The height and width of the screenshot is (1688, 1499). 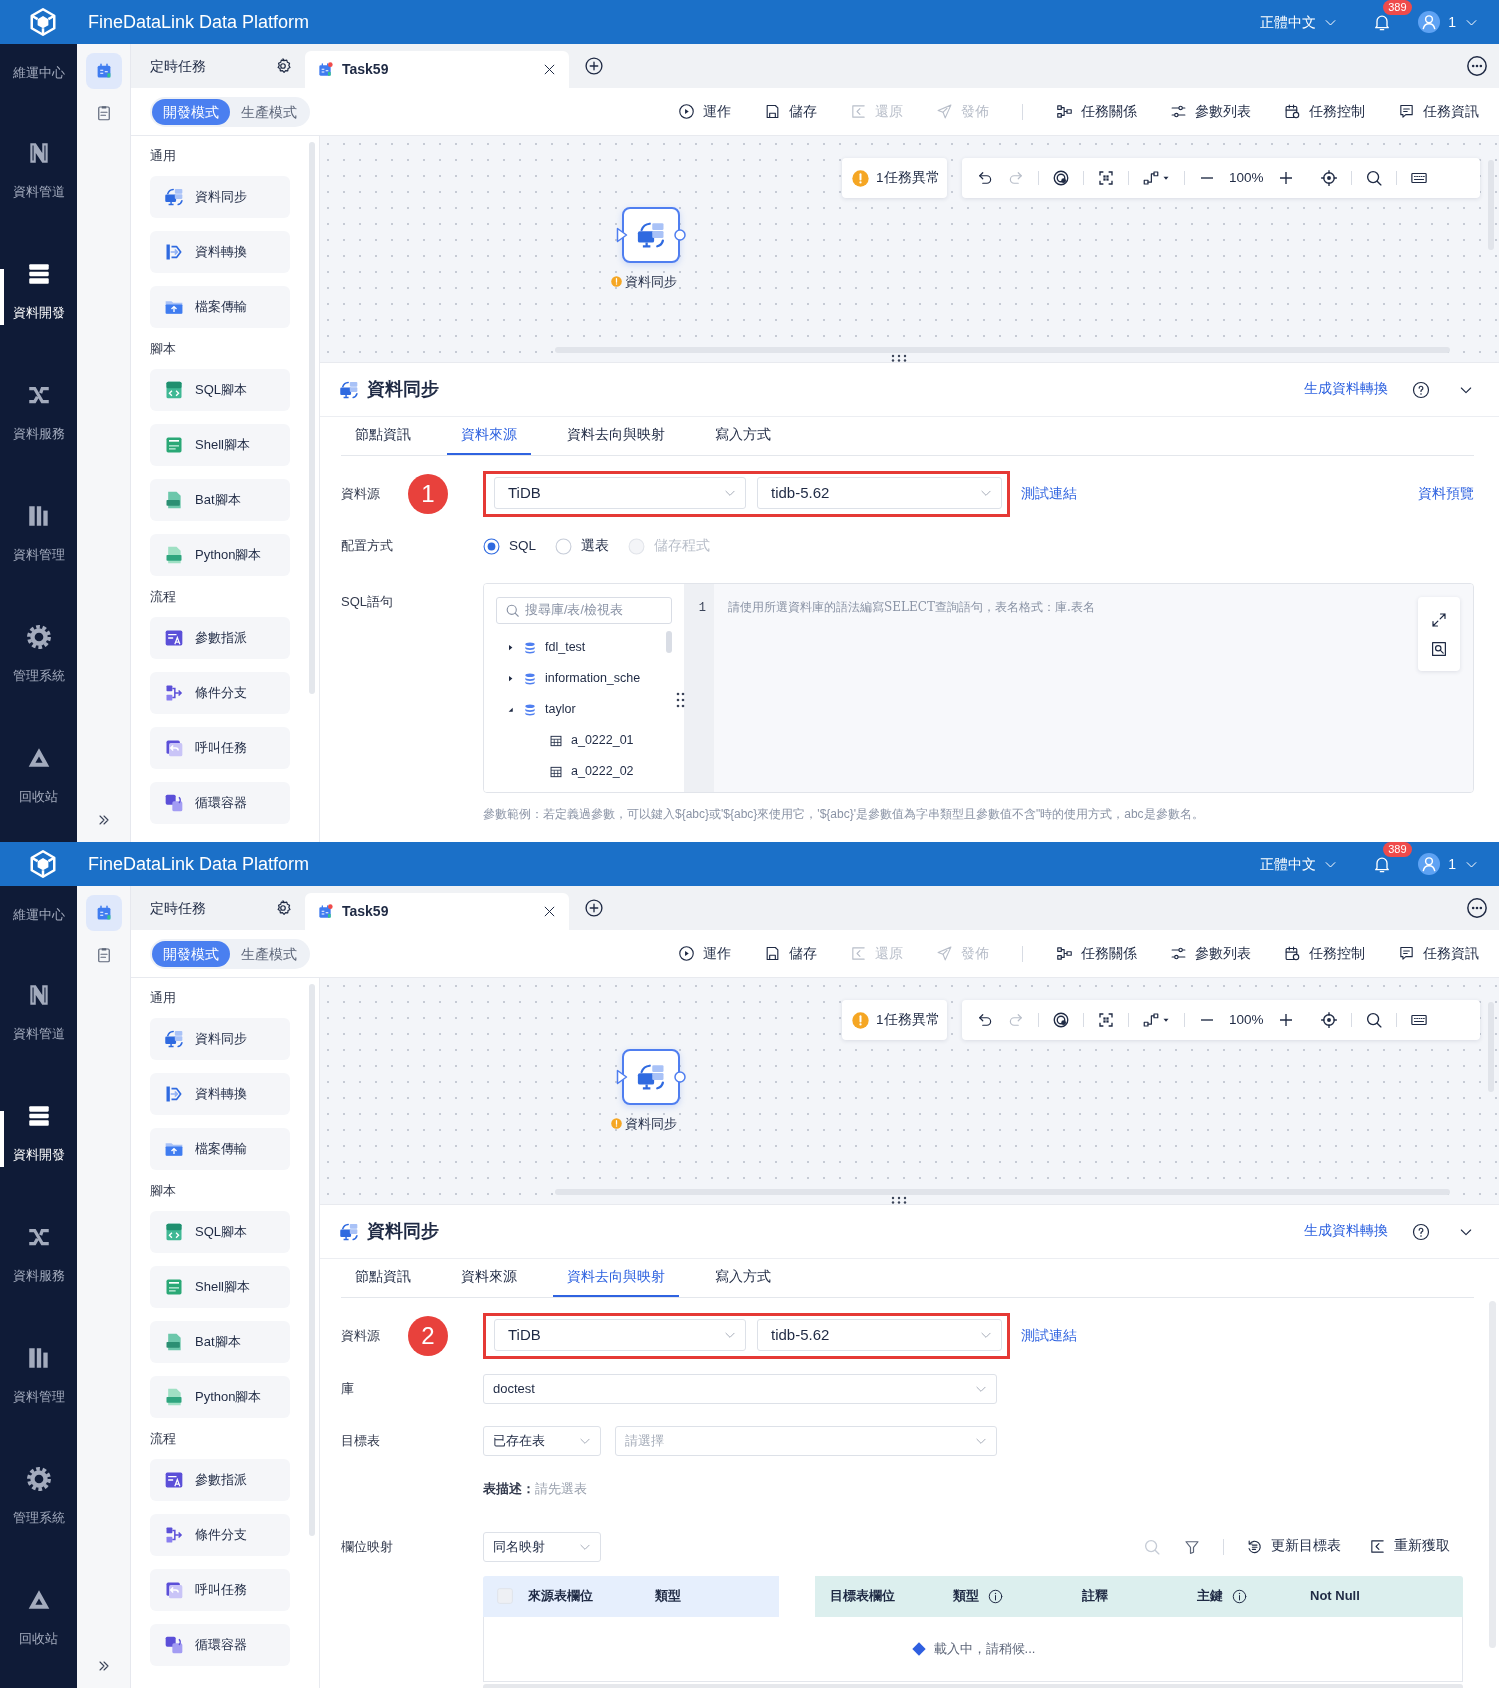 What do you see at coordinates (578, 709) in the screenshot?
I see `tree-item: taylor` at bounding box center [578, 709].